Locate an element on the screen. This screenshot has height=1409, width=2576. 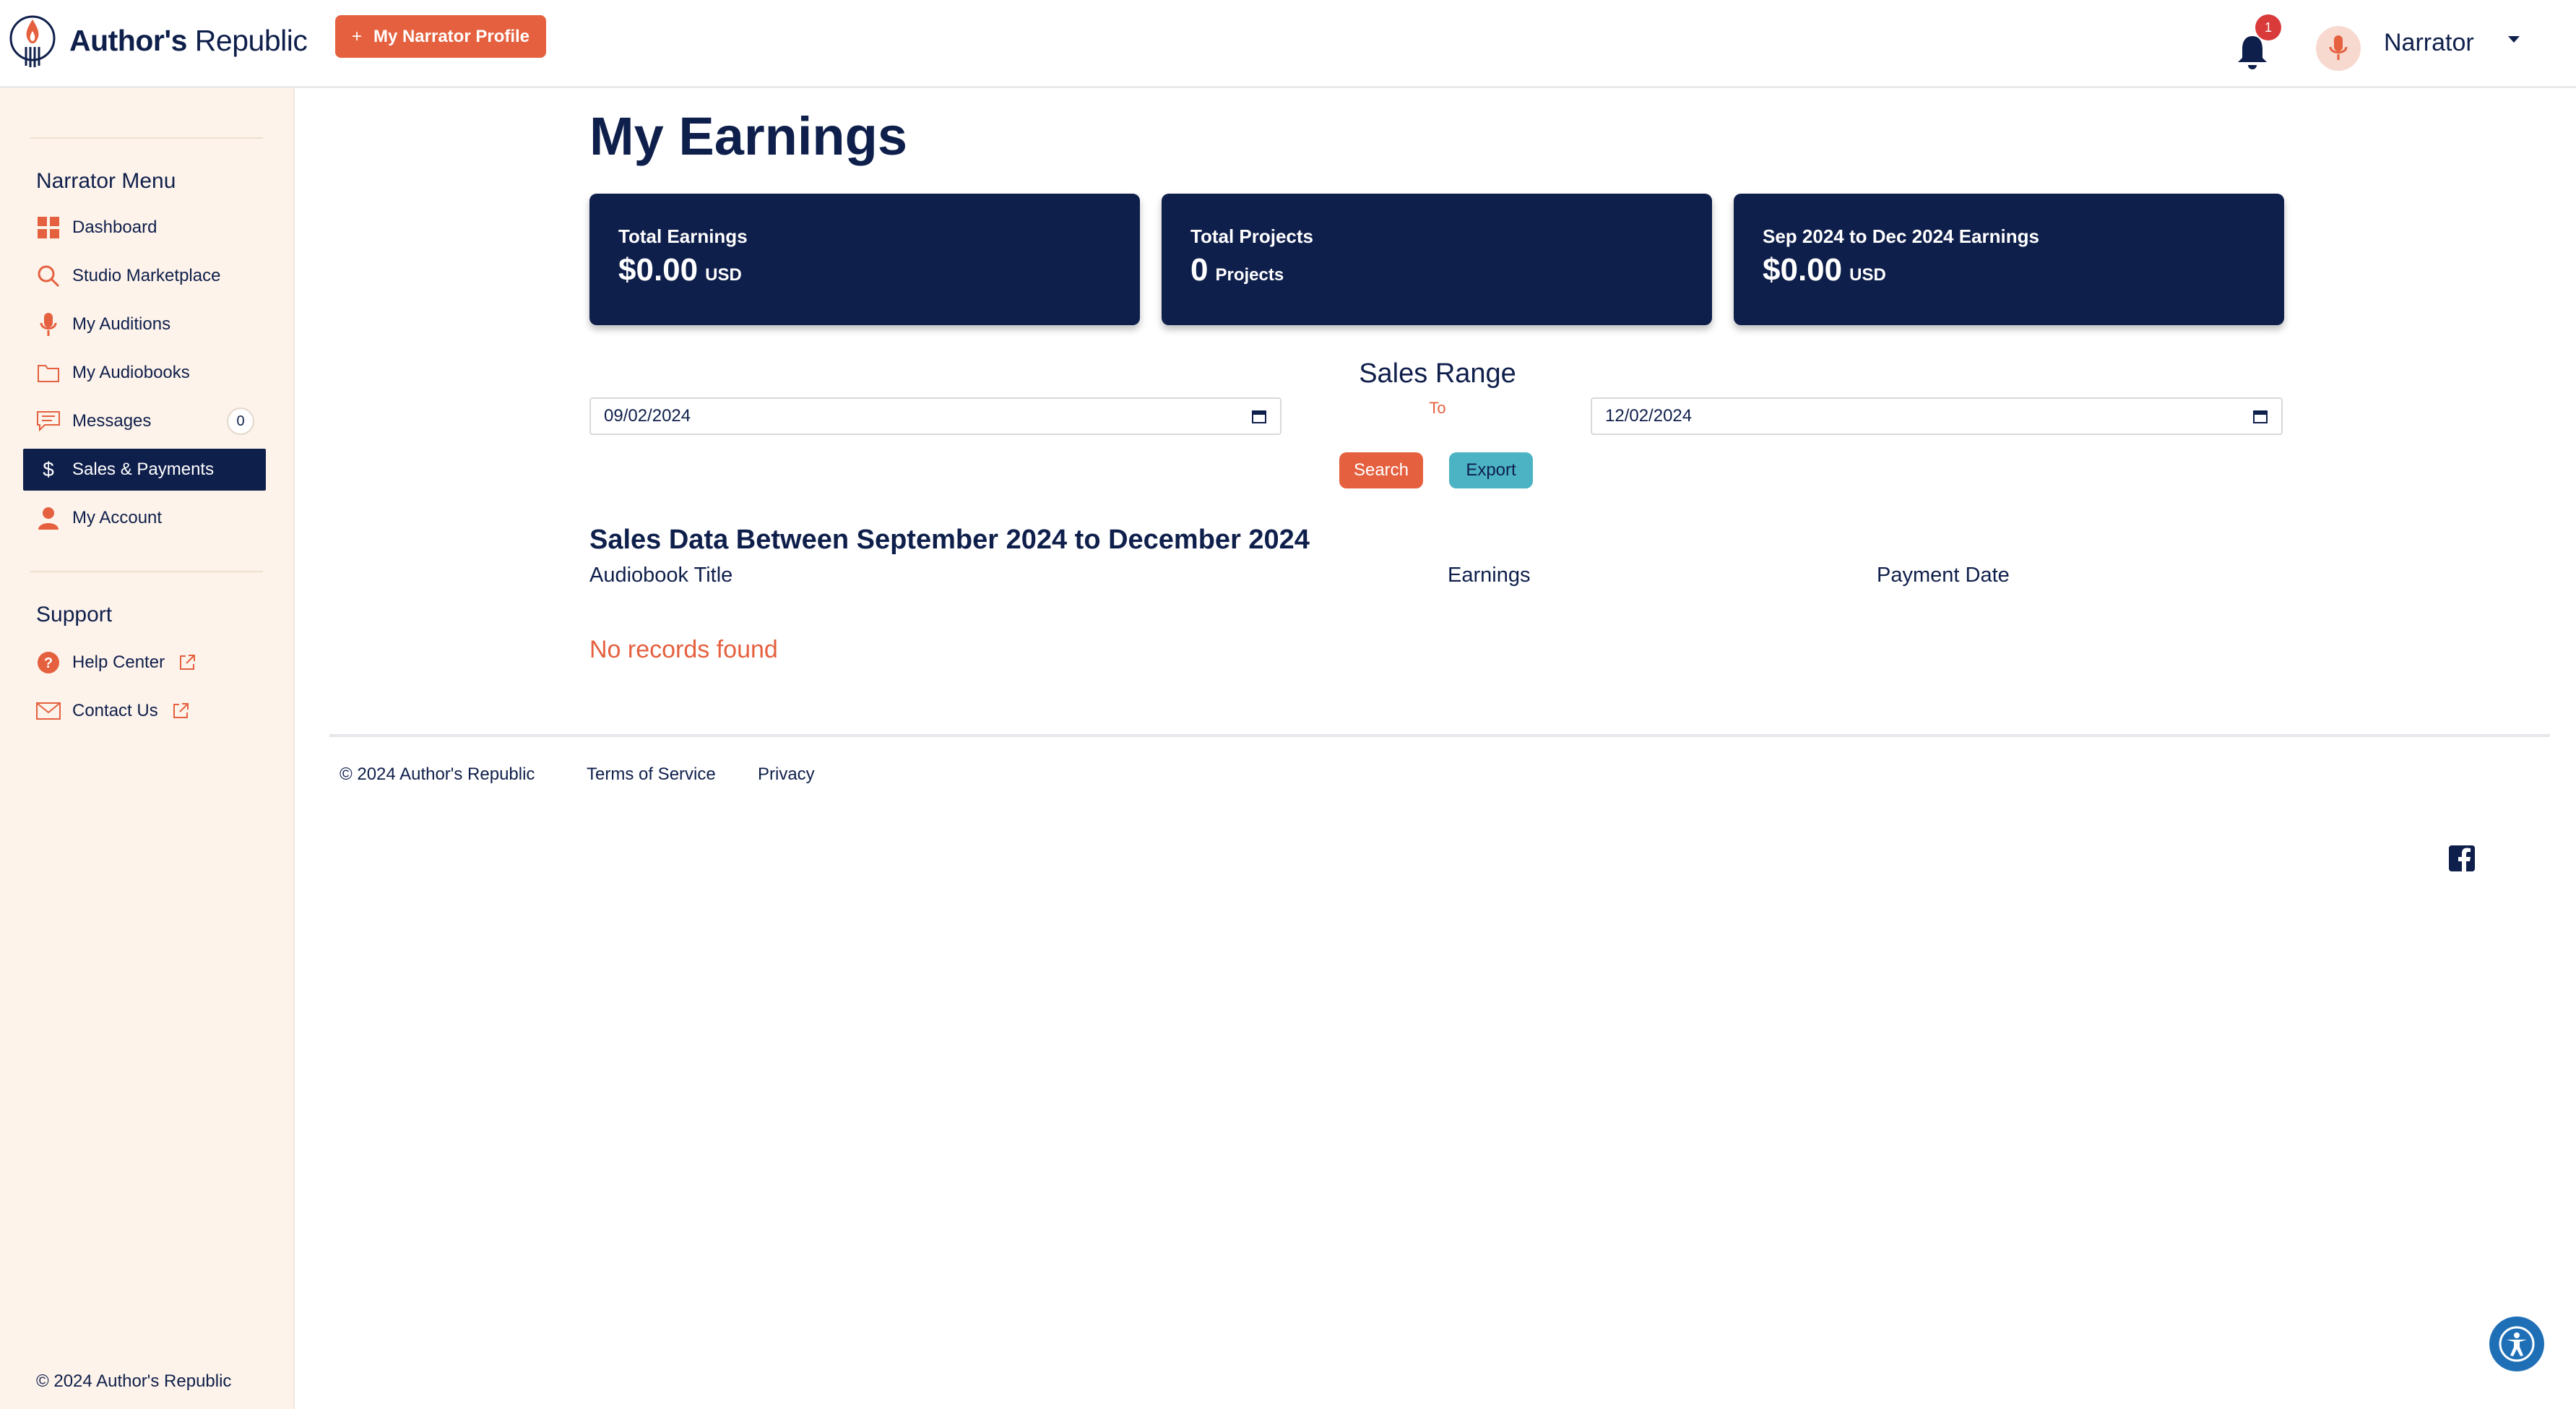
search-button: Search is located at coordinates (1381, 470).